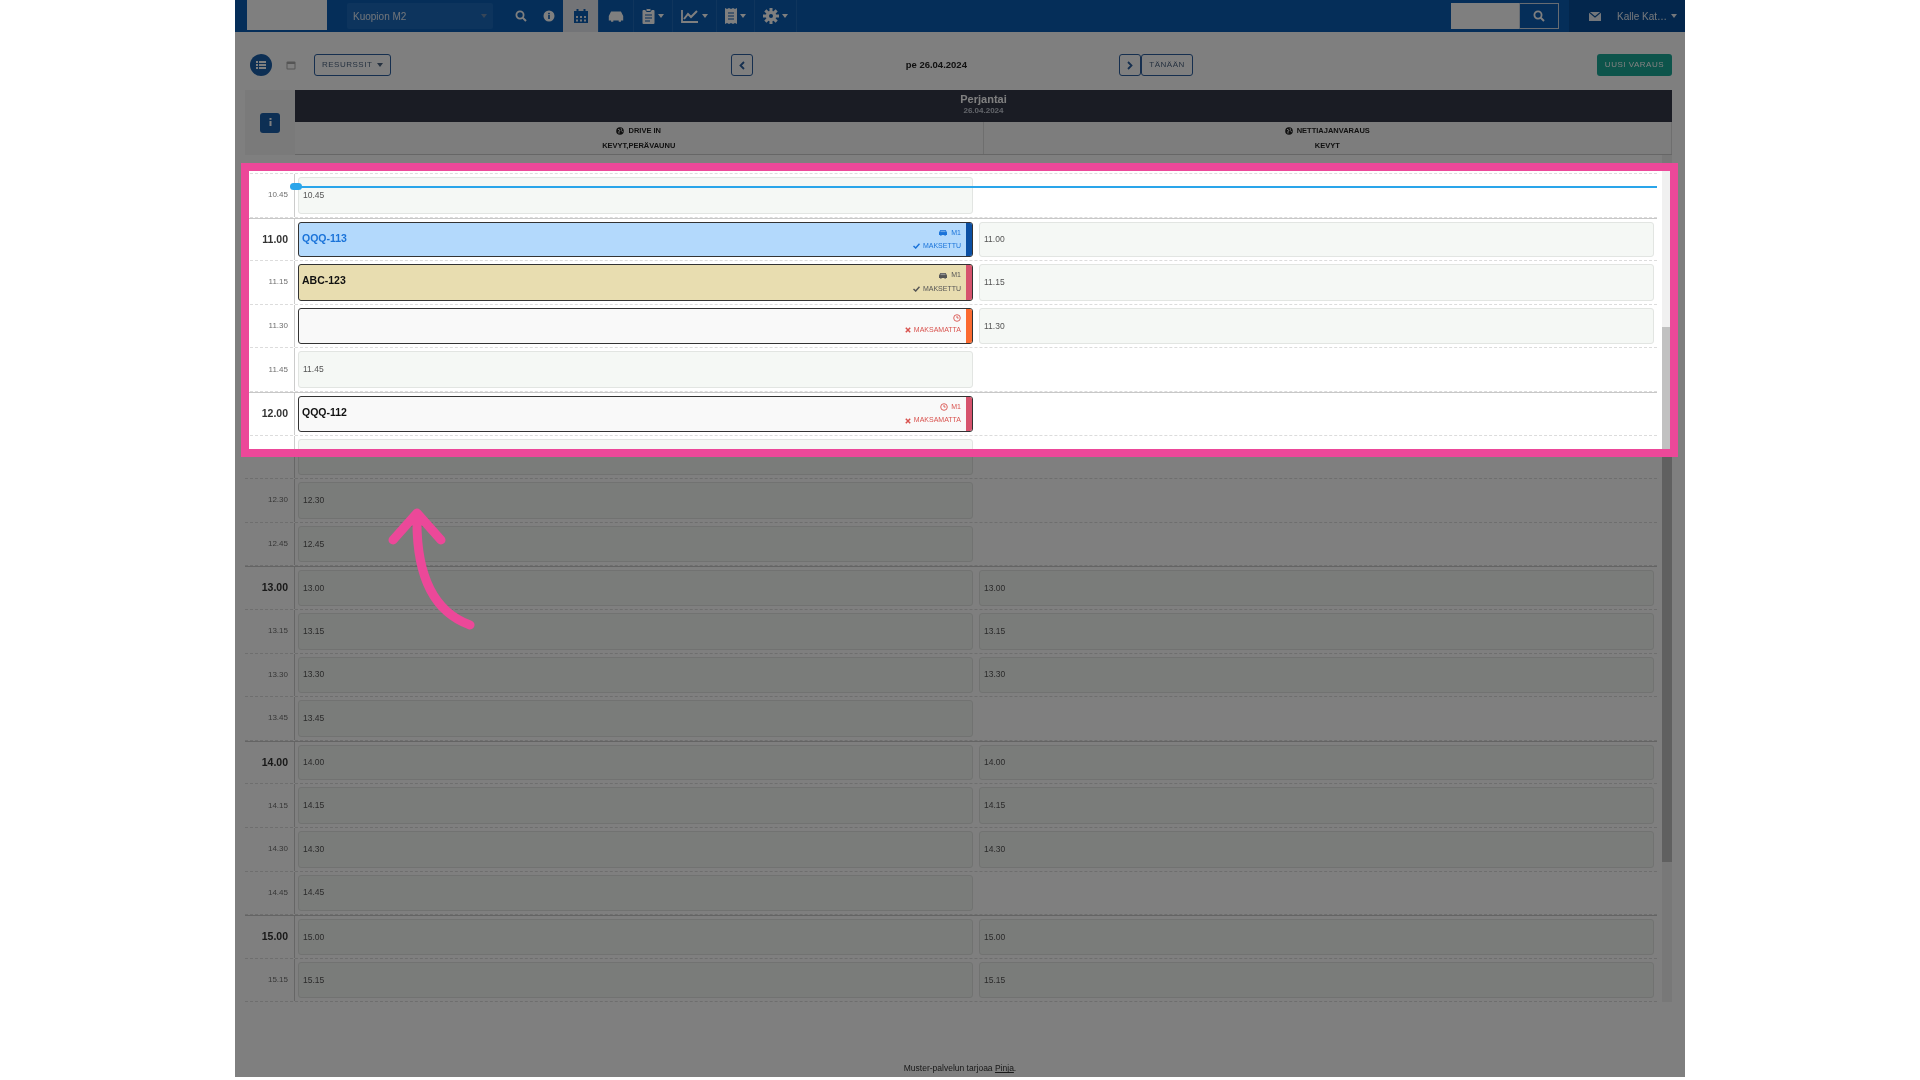 This screenshot has height=1080, width=1920. I want to click on slot-time: 11.15, so click(994, 282).